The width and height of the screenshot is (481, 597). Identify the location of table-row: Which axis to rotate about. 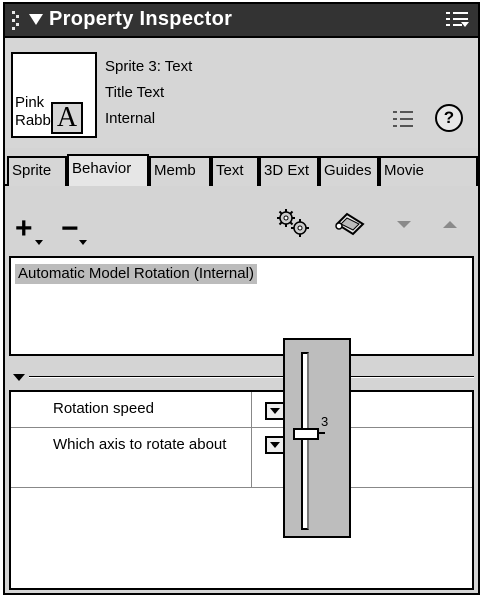
(241, 458).